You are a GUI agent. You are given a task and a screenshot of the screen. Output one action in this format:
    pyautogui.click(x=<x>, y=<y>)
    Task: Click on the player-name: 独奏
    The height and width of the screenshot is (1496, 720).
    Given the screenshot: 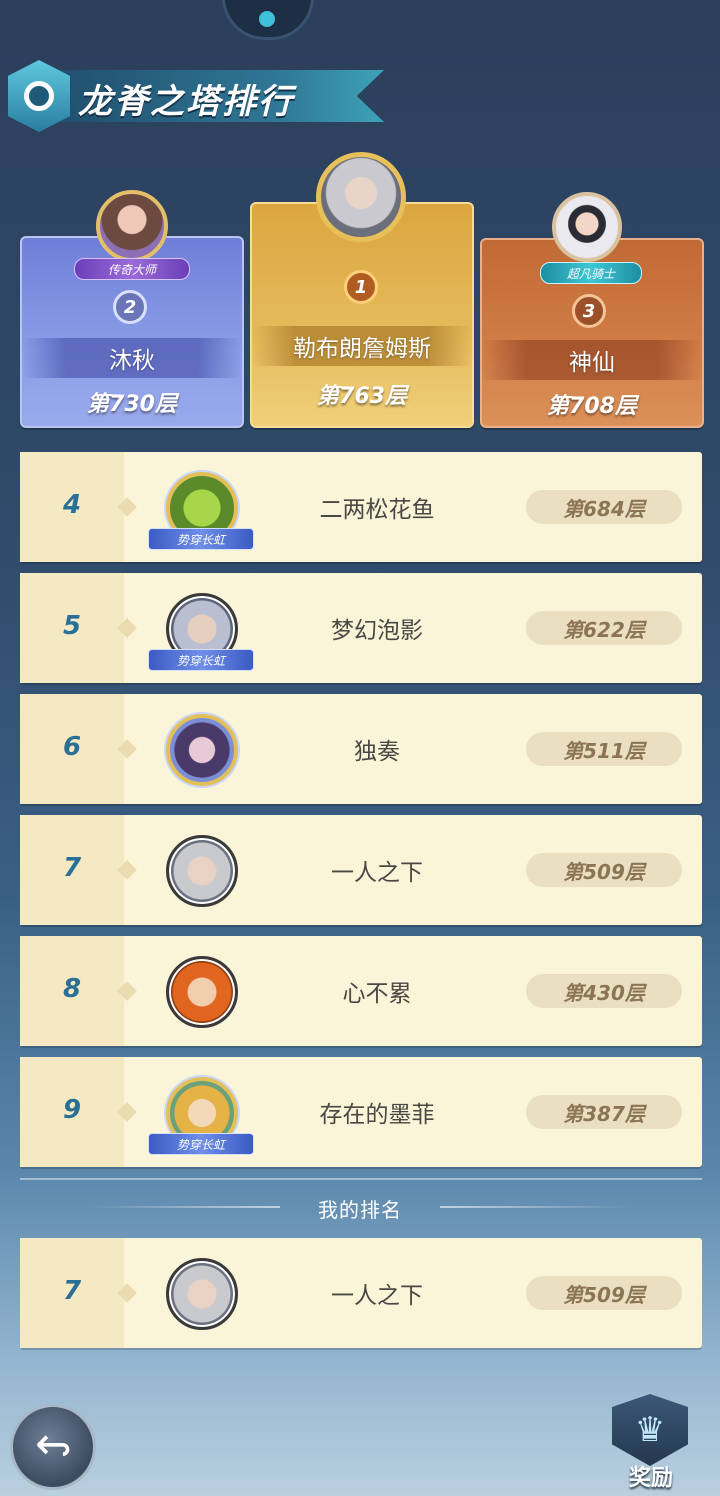 What is the action you would take?
    pyautogui.click(x=377, y=752)
    